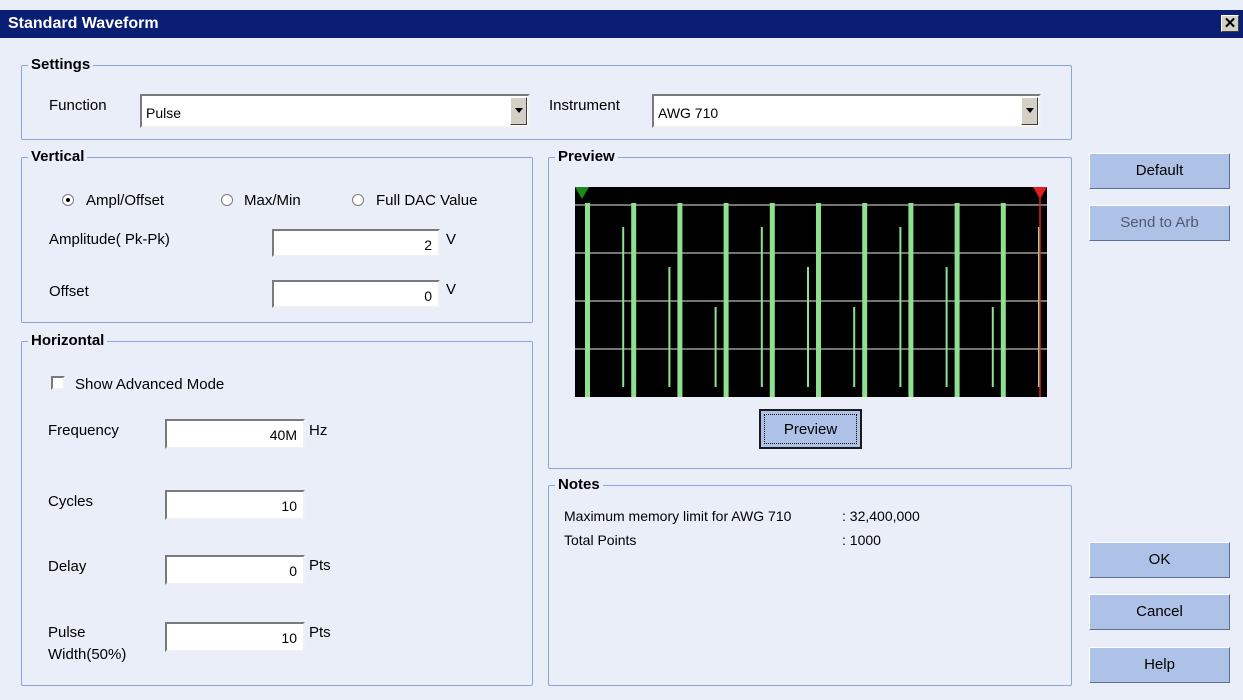 This screenshot has width=1243, height=700. Describe the element at coordinates (600, 540) in the screenshot. I see `total-points-label: Total Points` at that location.